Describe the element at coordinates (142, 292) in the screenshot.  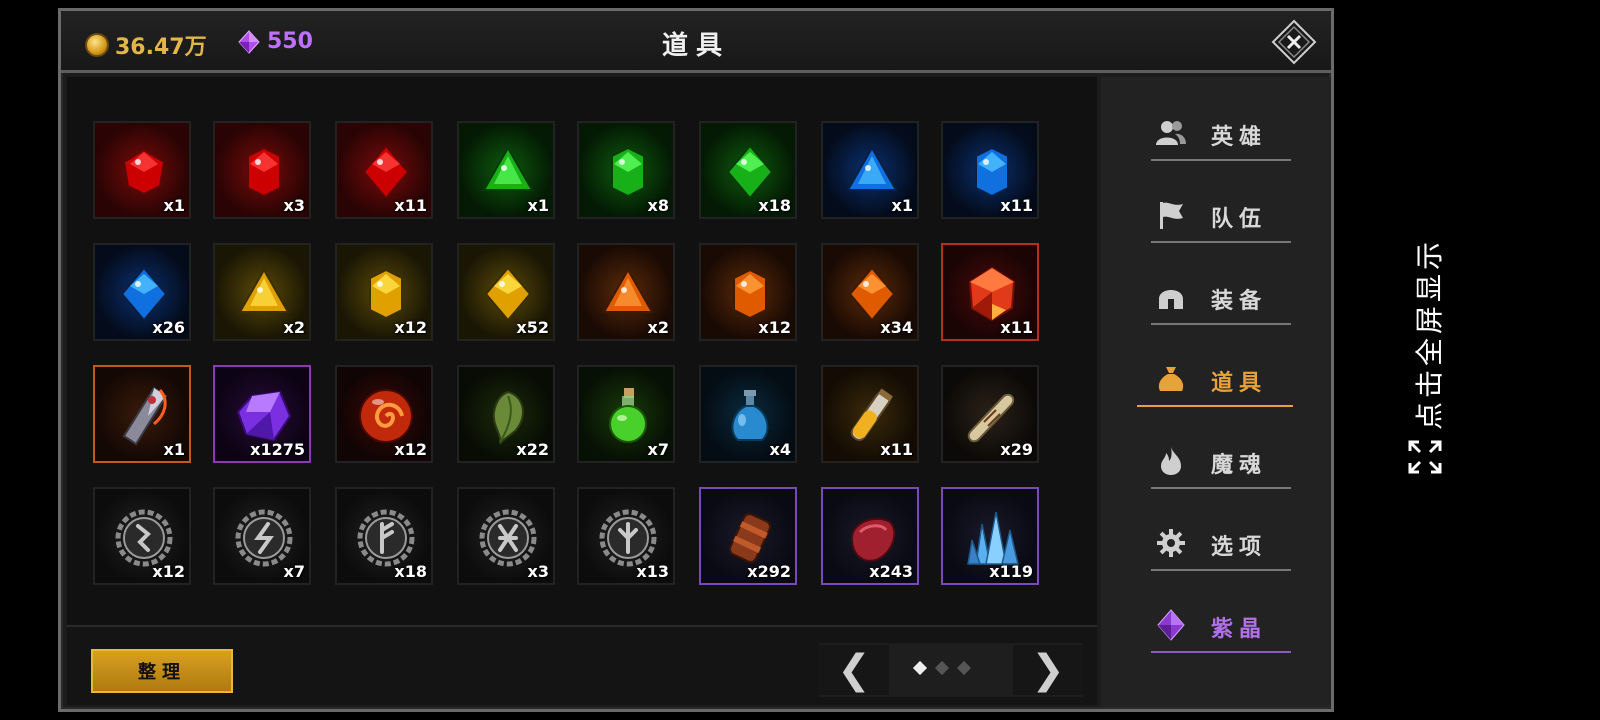
I see `item-slot: x26` at that location.